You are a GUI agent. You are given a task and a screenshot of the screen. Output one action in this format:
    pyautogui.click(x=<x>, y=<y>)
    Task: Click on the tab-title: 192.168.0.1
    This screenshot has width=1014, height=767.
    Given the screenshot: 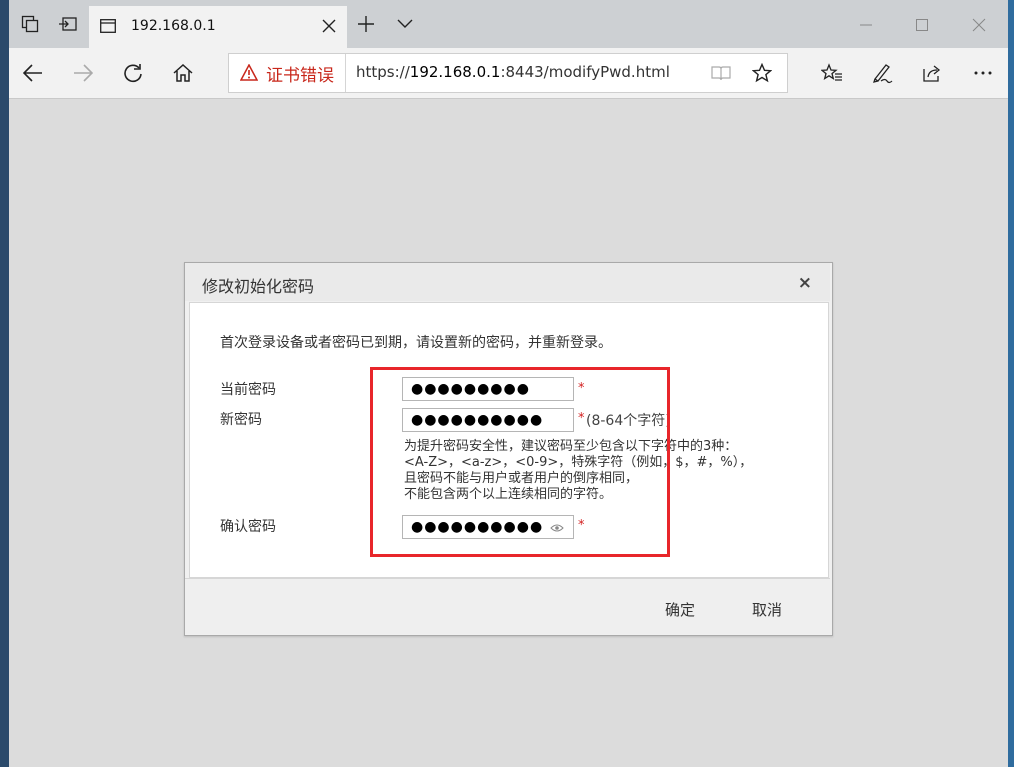 What is the action you would take?
    pyautogui.click(x=173, y=26)
    